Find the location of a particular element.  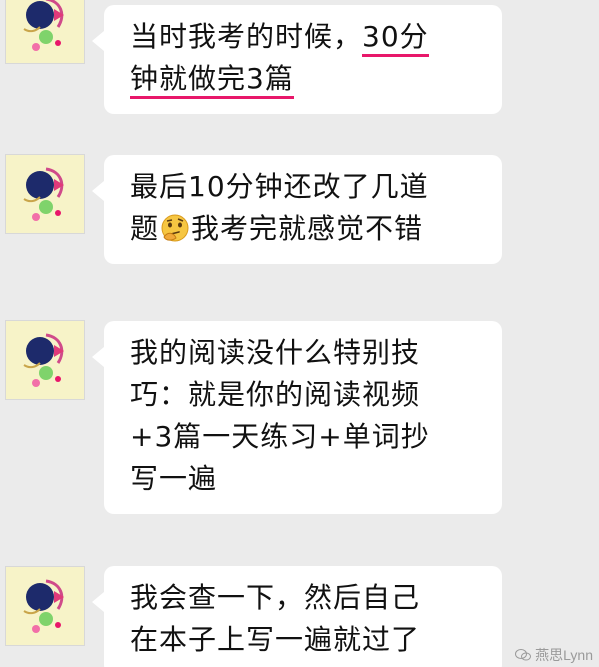

watermark: 燕思Lynn is located at coordinates (554, 655).